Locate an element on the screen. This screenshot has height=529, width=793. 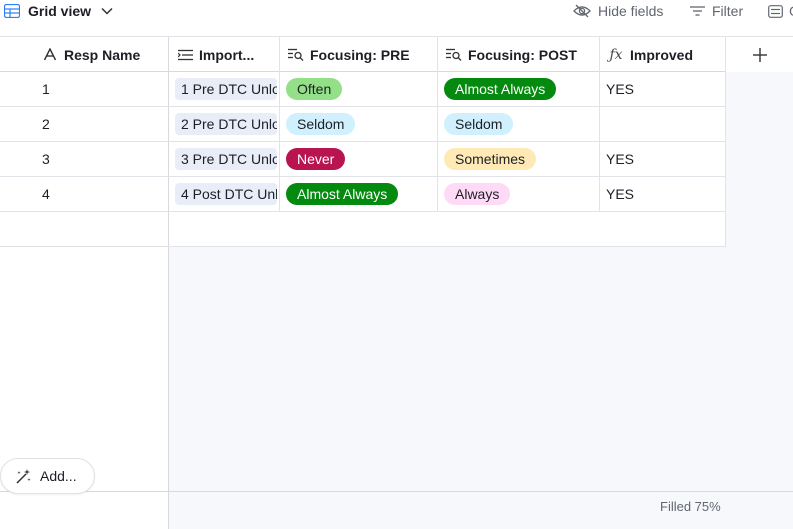
linked-record-chip: 1 Pre DTC Unlo is located at coordinates (226, 89).